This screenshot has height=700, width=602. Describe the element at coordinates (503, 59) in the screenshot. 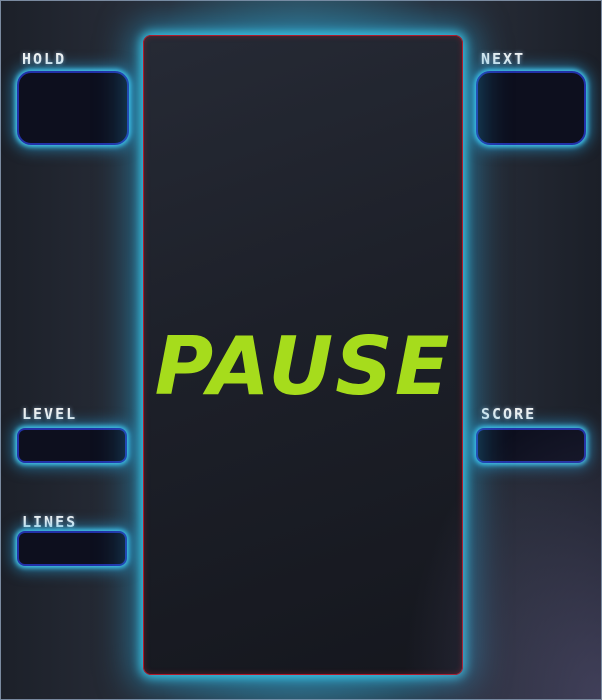

I see `next-label: NEXT` at that location.